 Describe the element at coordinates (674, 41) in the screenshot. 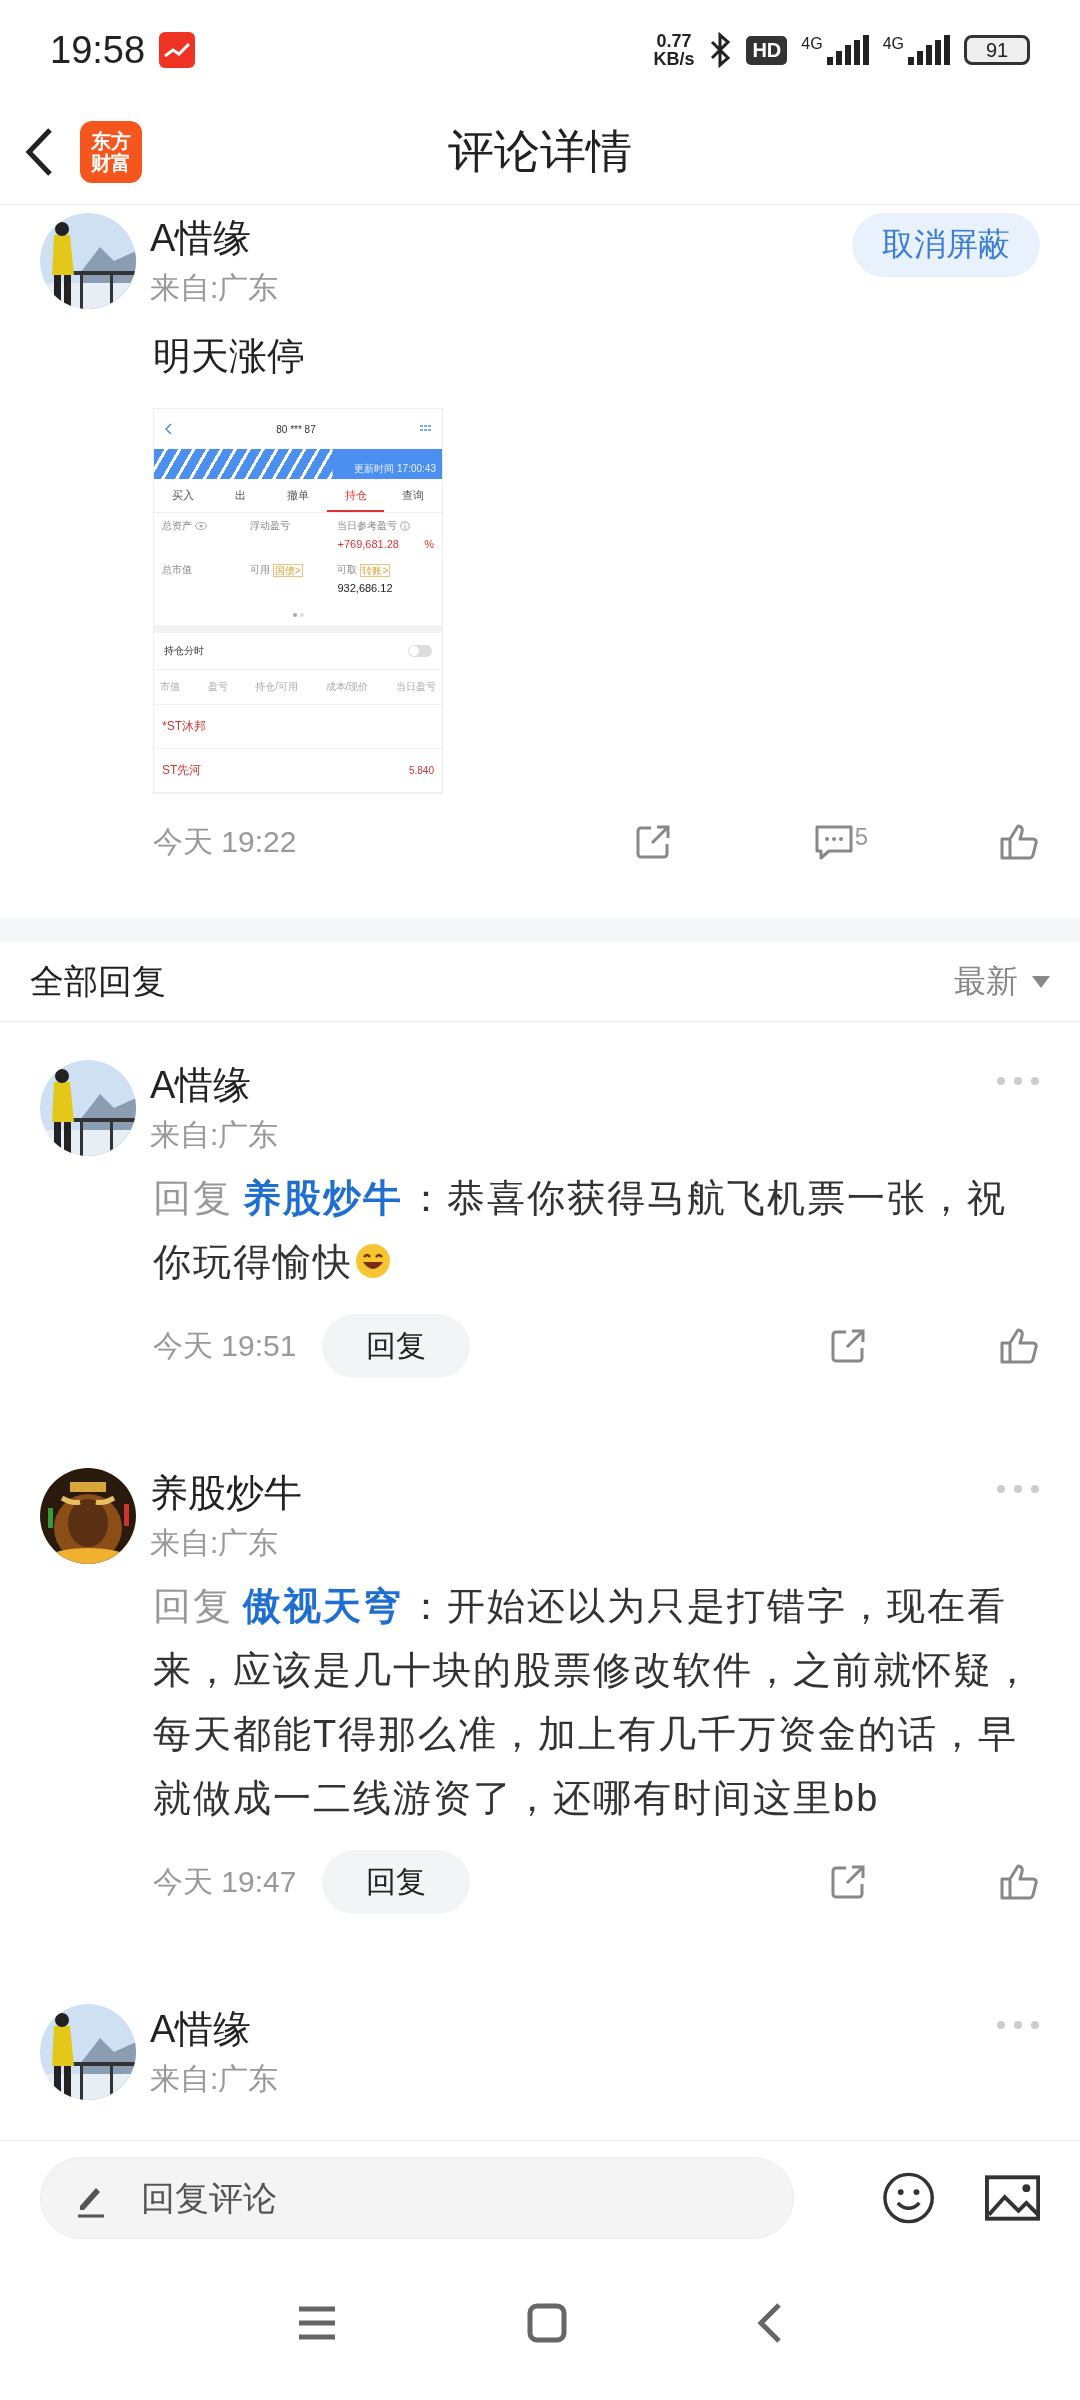

I see `speed-value: 0.77` at that location.